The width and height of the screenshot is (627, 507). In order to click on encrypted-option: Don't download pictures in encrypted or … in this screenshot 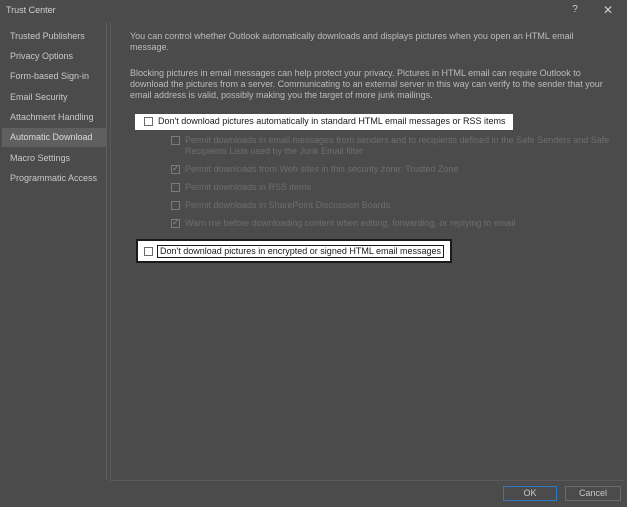, I will do `click(296, 252)`.